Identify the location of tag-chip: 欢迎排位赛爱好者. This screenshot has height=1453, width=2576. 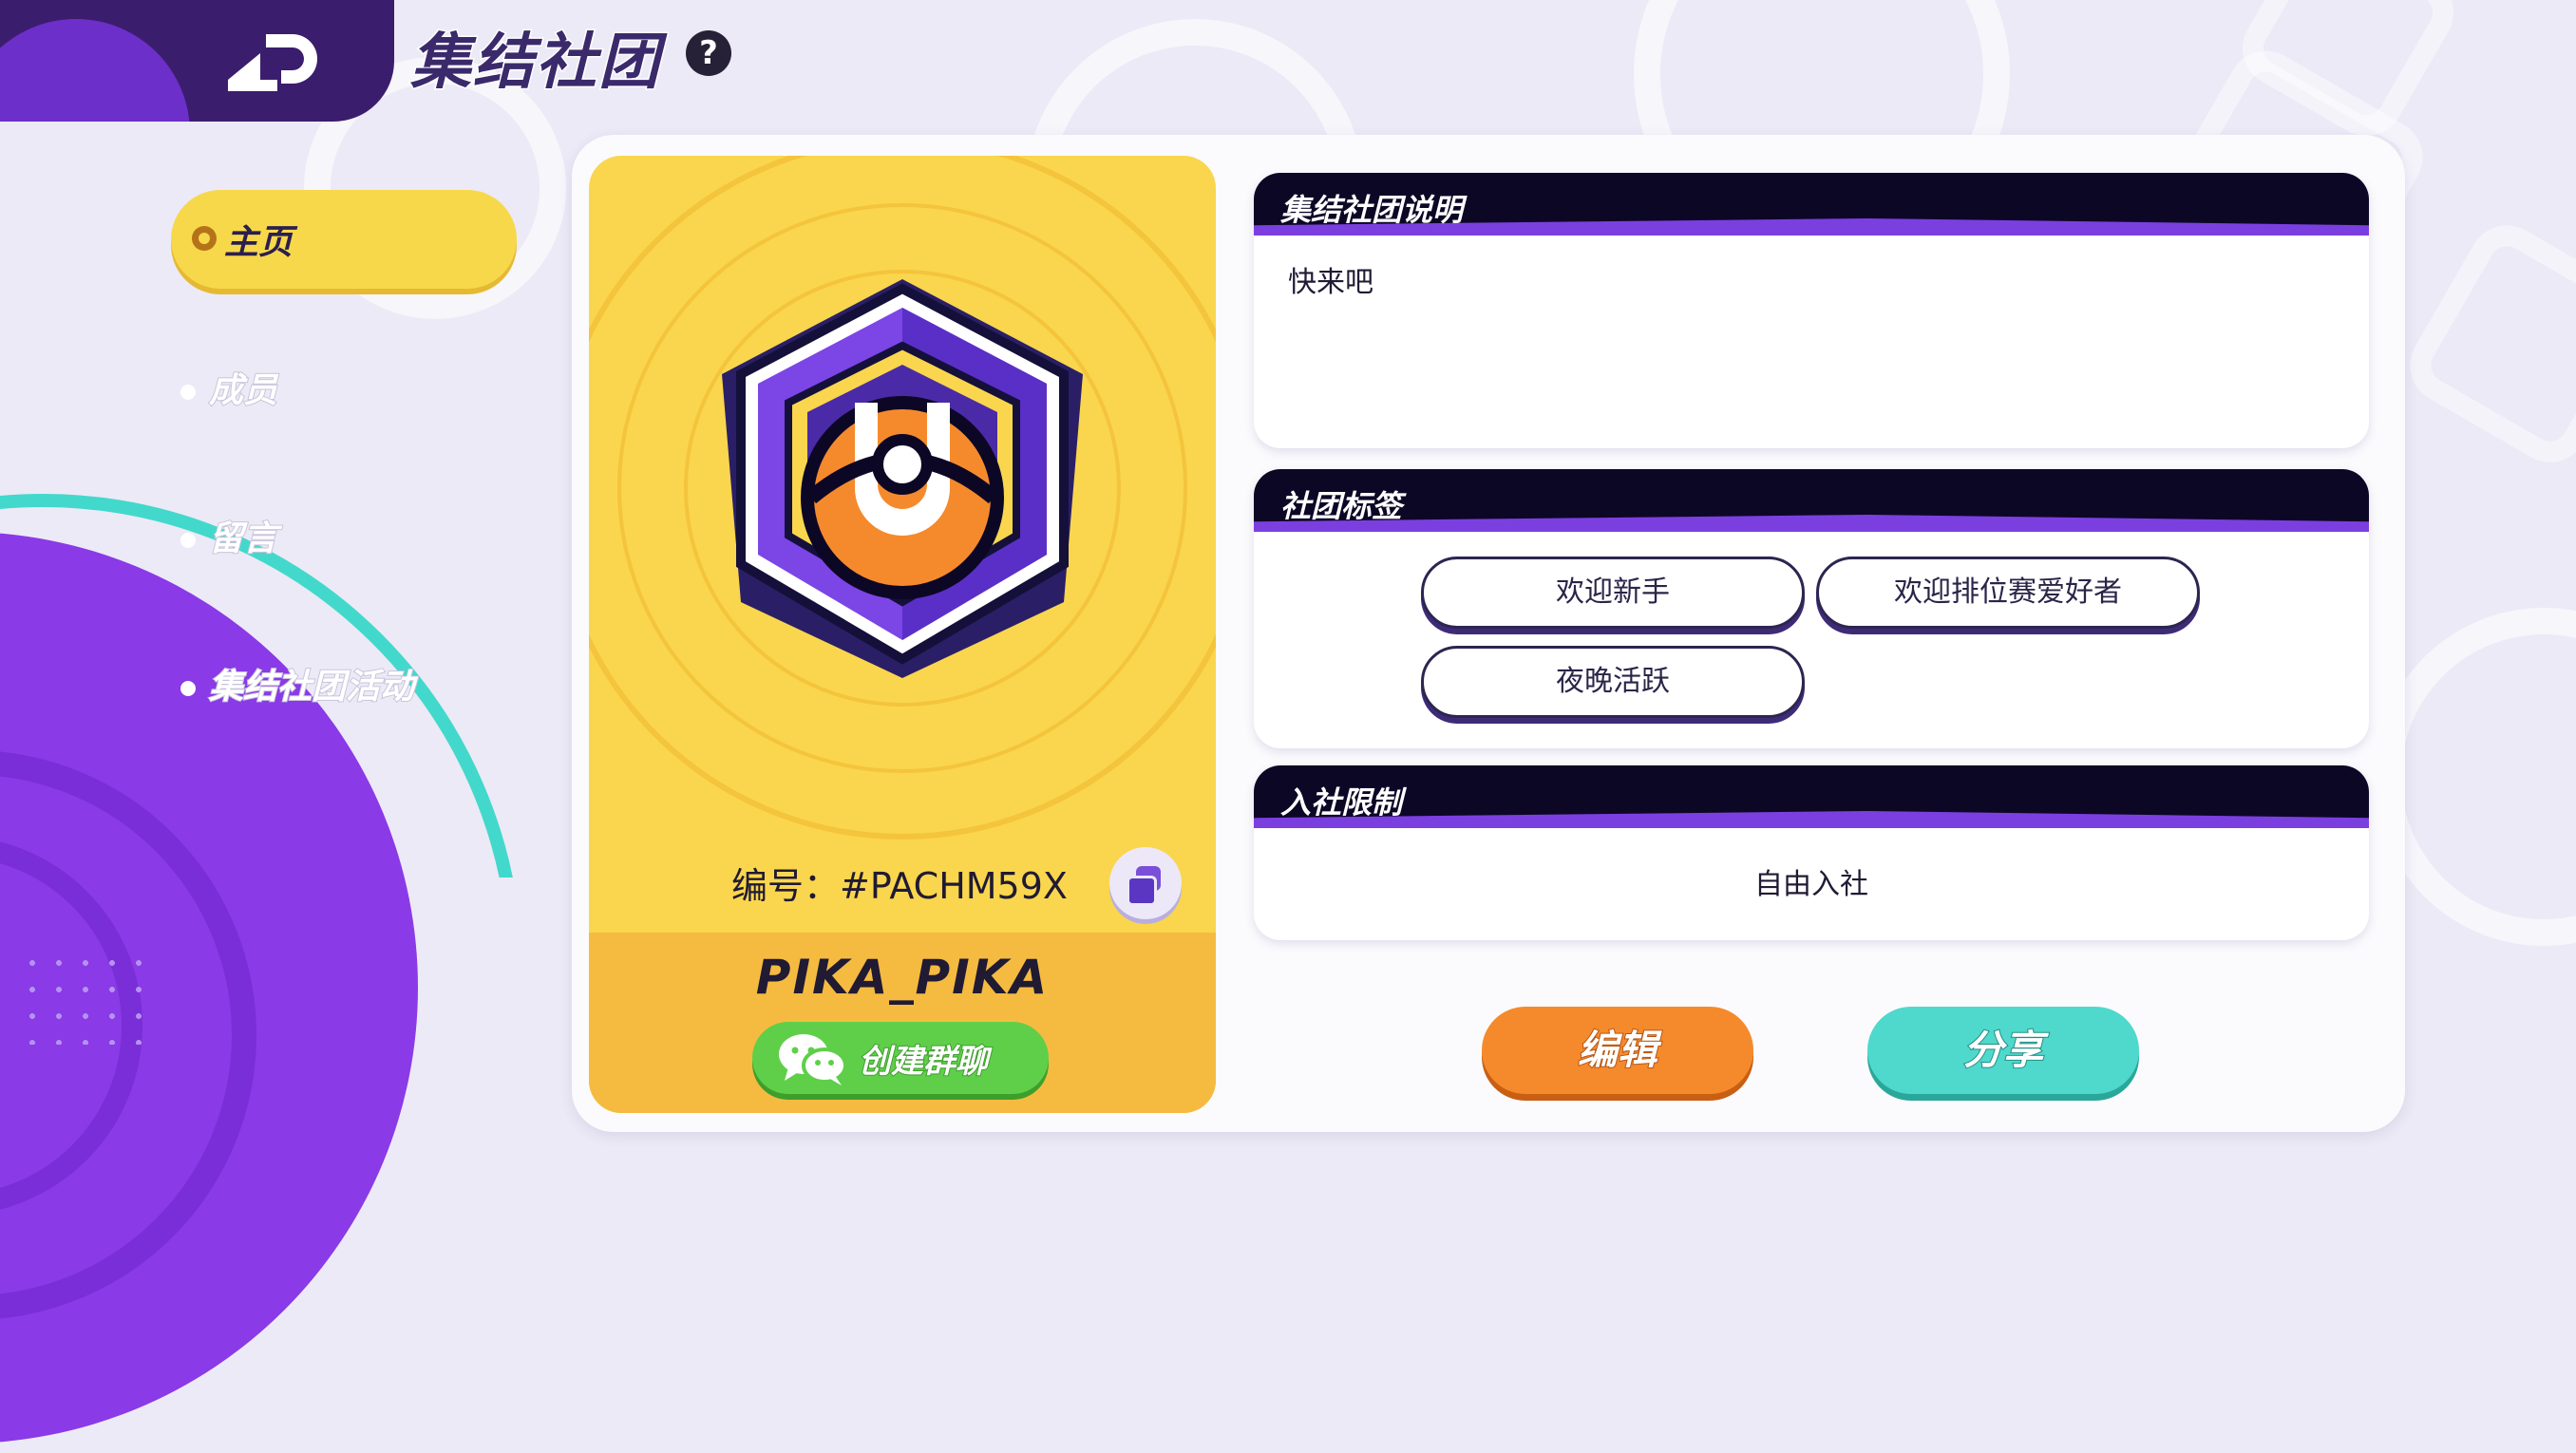
(2008, 593).